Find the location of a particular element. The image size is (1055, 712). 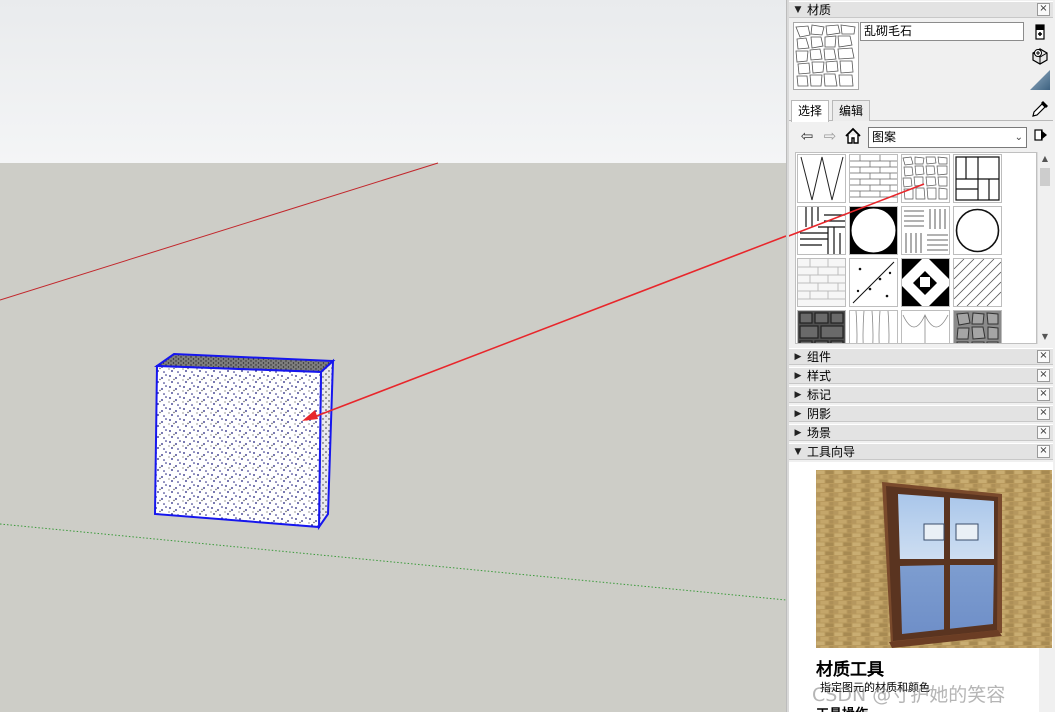

scenes-panel-header: ▶ 场景 × is located at coordinates (921, 432).